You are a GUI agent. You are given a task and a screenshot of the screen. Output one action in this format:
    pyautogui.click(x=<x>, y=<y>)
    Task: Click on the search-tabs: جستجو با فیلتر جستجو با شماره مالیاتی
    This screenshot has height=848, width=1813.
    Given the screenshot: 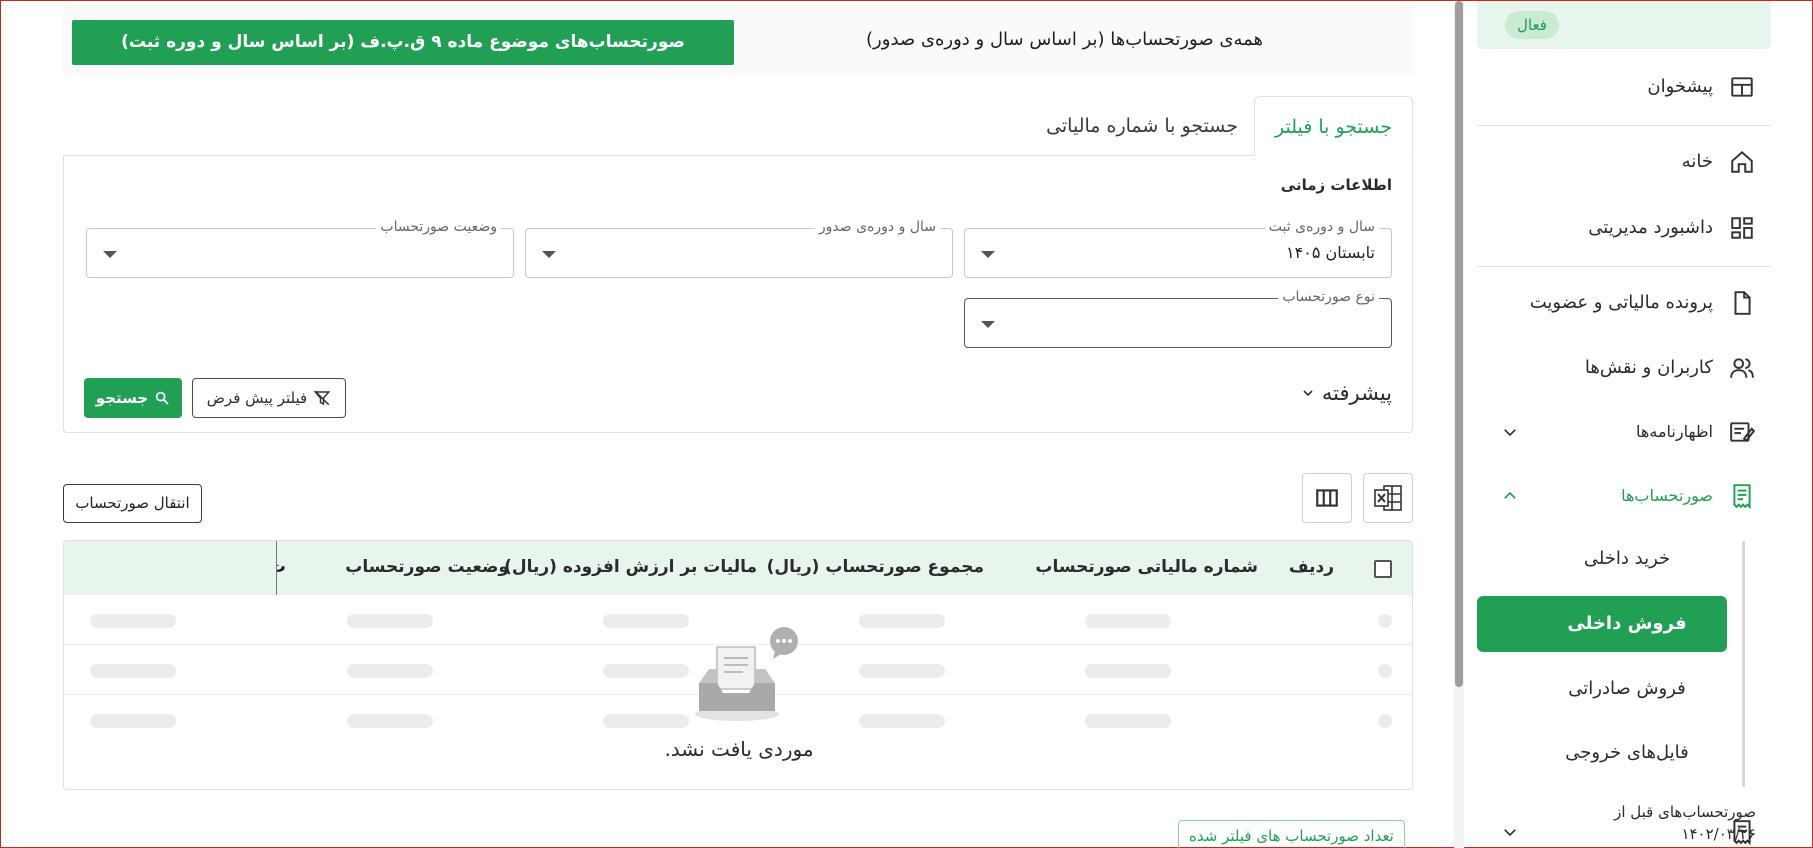 What is the action you would take?
    pyautogui.click(x=738, y=126)
    